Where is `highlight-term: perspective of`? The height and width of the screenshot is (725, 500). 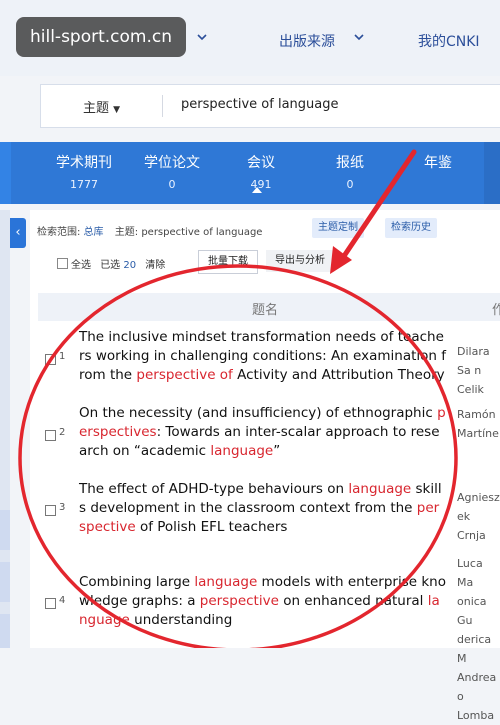 highlight-term: perspective of is located at coordinates (184, 375).